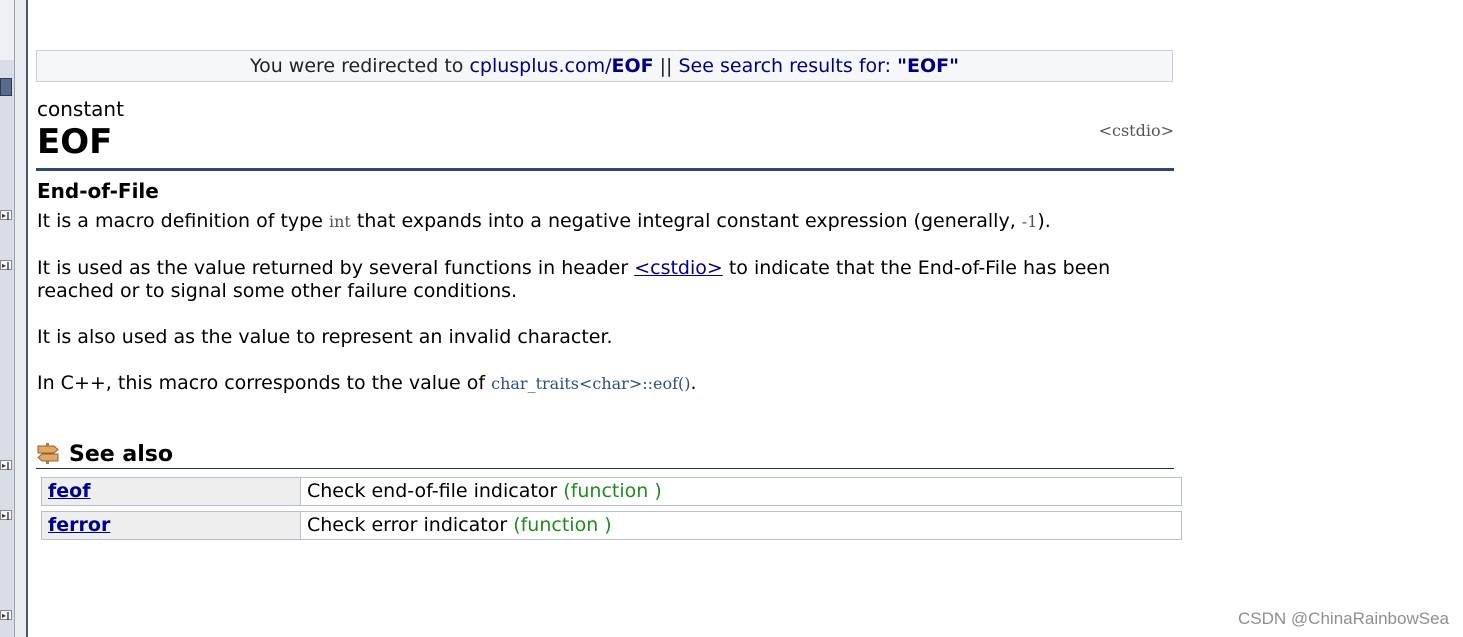  What do you see at coordinates (1029, 221) in the screenshot?
I see `inline-code: -1` at bounding box center [1029, 221].